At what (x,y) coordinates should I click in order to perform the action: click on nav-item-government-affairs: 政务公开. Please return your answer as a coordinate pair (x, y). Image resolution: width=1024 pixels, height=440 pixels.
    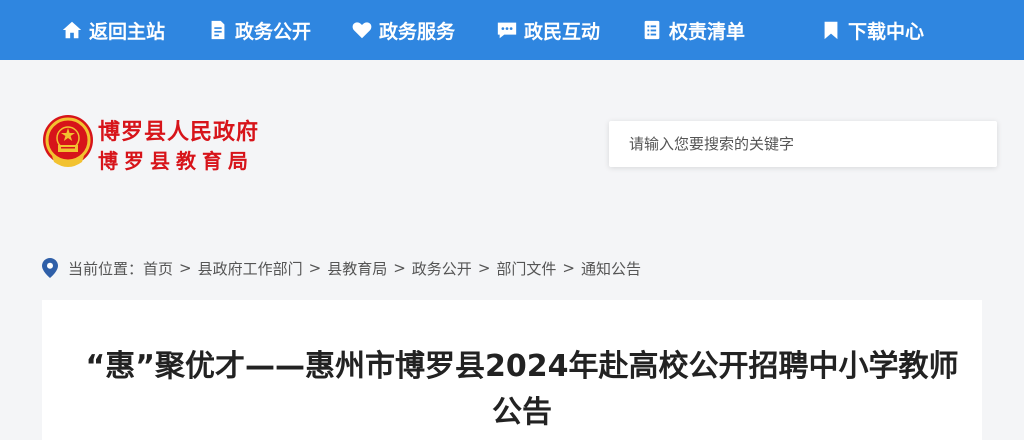
    Looking at the image, I should click on (259, 30).